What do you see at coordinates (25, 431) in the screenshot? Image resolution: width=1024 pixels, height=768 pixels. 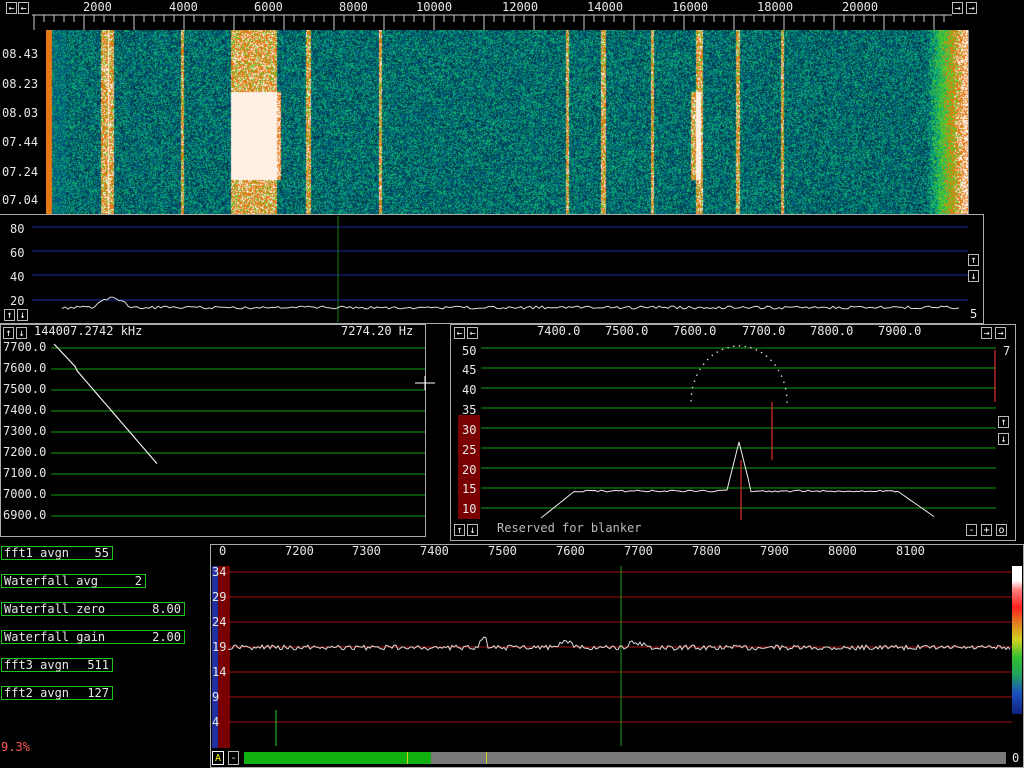 I see `baseband-y-label: 7300.0` at bounding box center [25, 431].